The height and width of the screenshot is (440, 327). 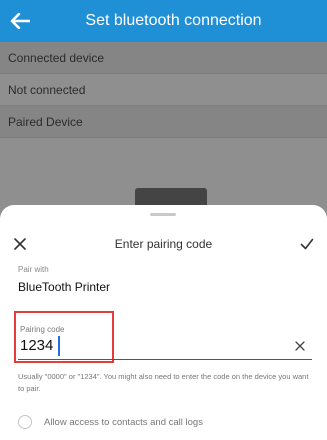 I want to click on back-arrow-icon, so click(x=20, y=21).